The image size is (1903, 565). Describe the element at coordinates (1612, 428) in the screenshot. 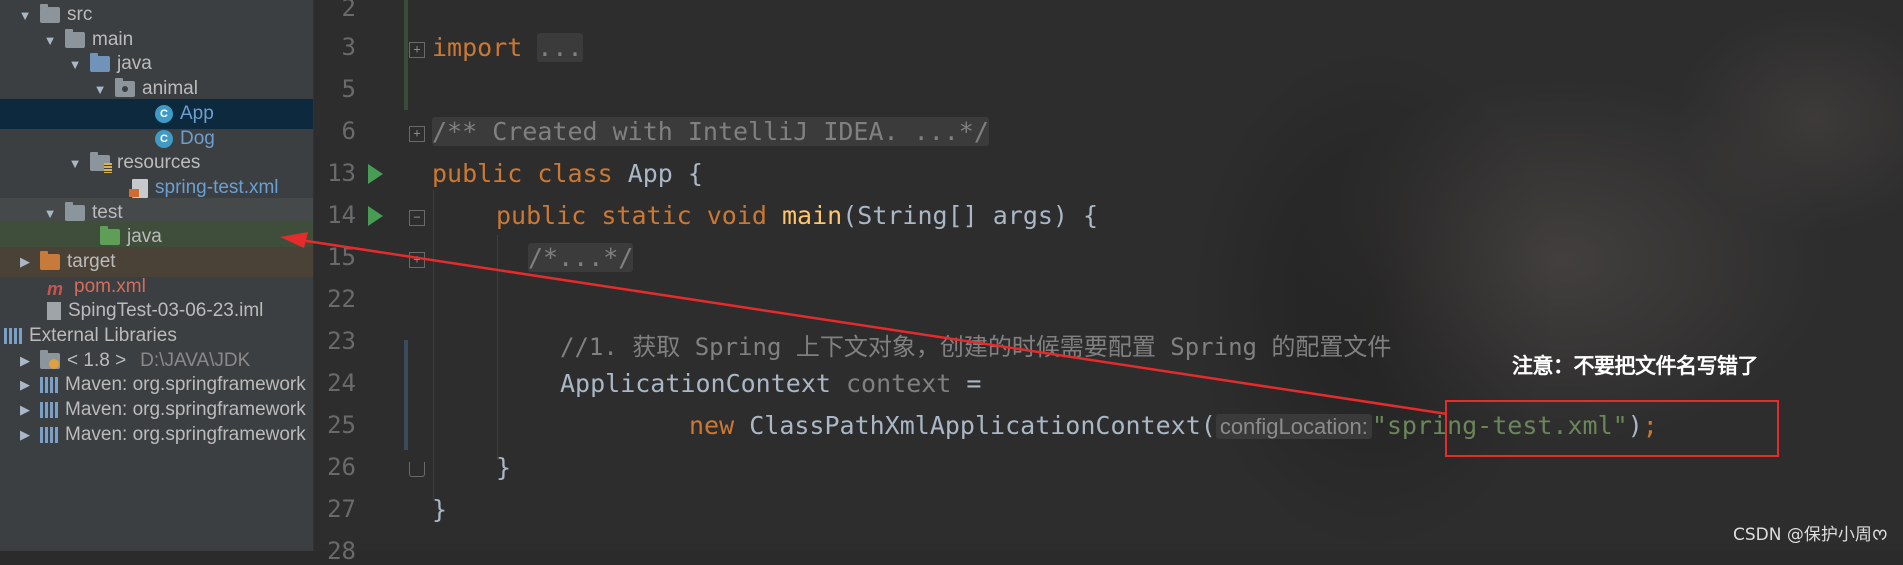

I see `annotation-highlight-box` at that location.